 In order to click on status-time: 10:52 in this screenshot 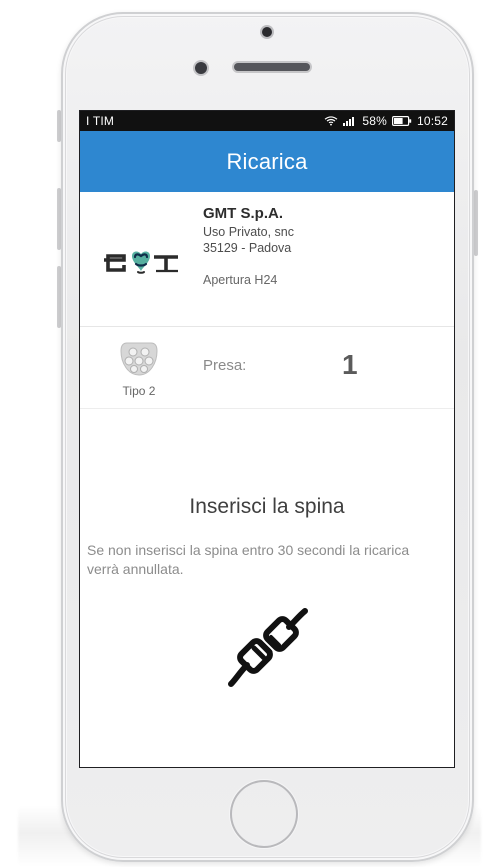, I will do `click(432, 121)`.